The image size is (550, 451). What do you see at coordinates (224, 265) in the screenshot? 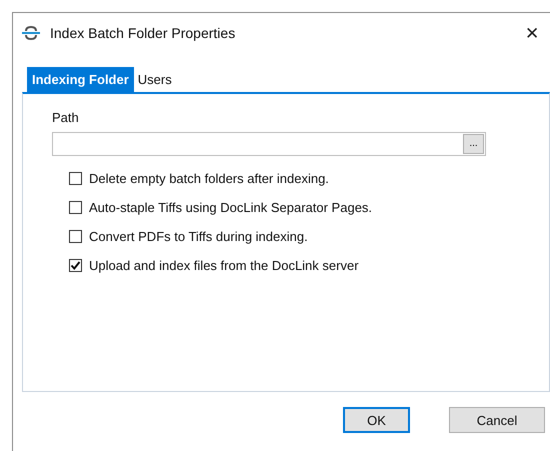
I see `checkbox-label: Upload and index files from the DocLink server` at bounding box center [224, 265].